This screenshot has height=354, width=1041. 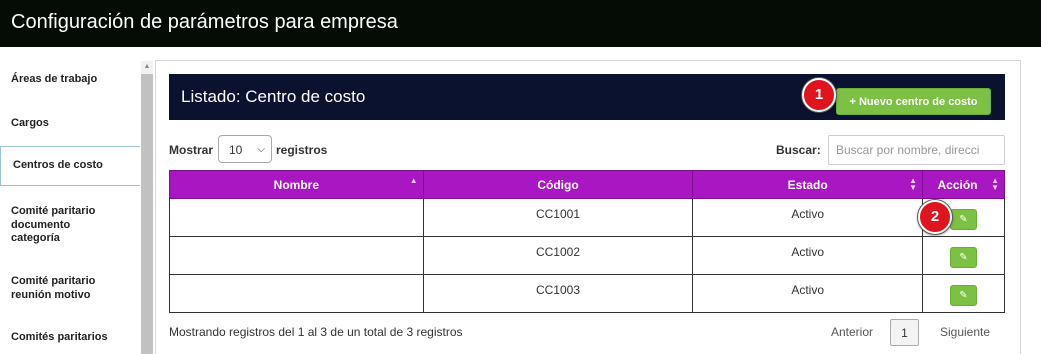 I want to click on search-input: Buscar por nombre, direcci, so click(x=916, y=150).